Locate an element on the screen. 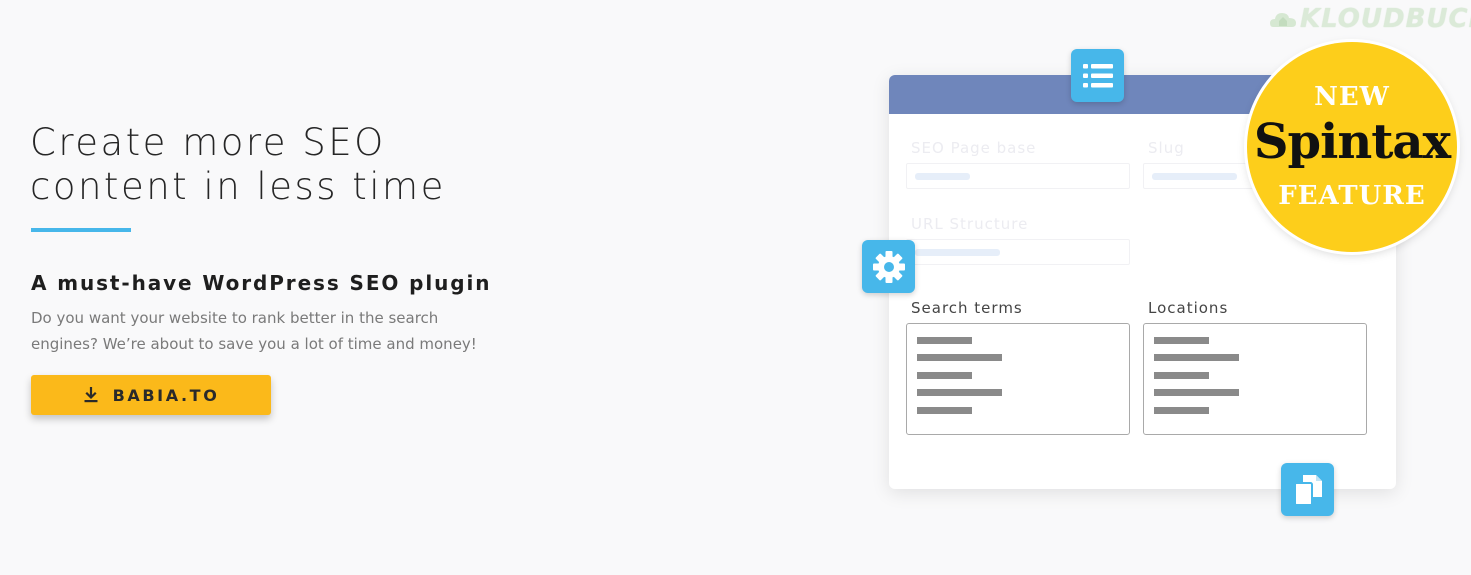 The height and width of the screenshot is (575, 1471). badge-middle-text: Spintax is located at coordinates (1352, 142).